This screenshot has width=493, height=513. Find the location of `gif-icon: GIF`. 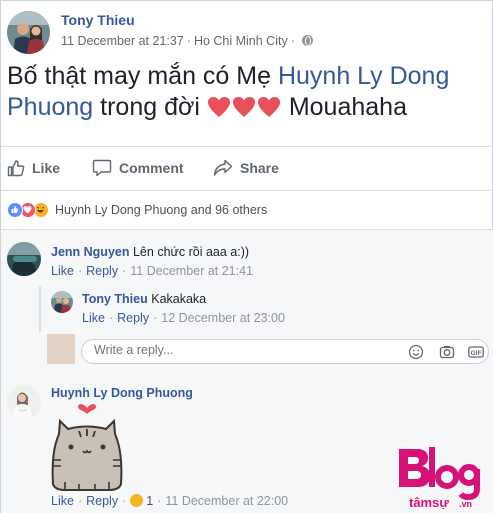

gif-icon: GIF is located at coordinates (476, 352).